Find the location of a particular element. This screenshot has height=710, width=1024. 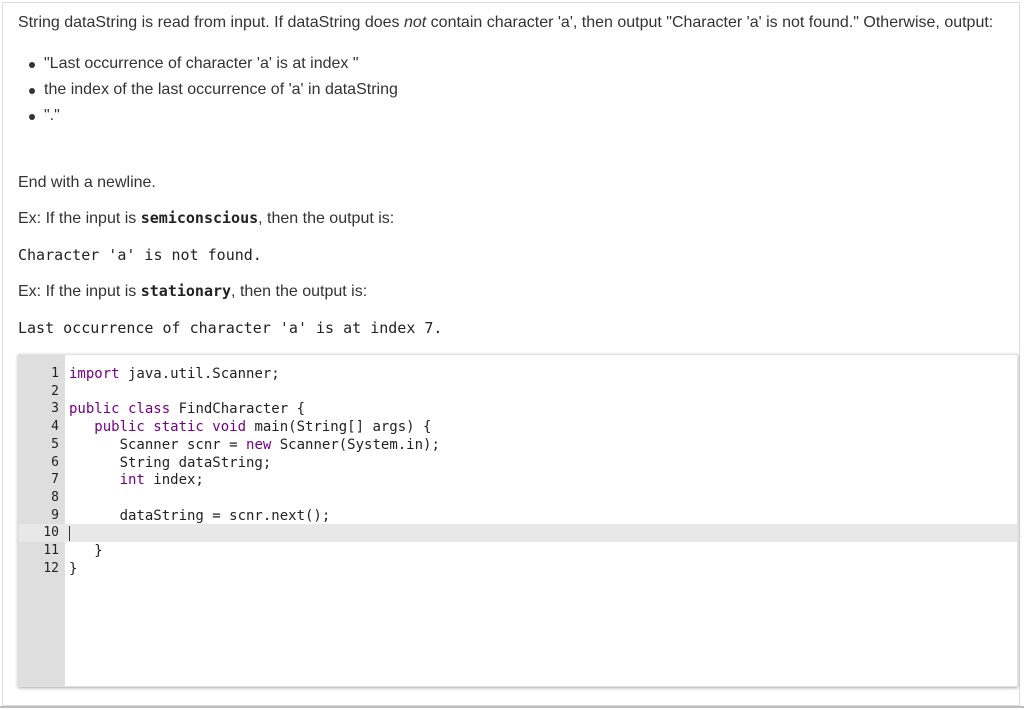

line-number: 9 is located at coordinates (55, 515).